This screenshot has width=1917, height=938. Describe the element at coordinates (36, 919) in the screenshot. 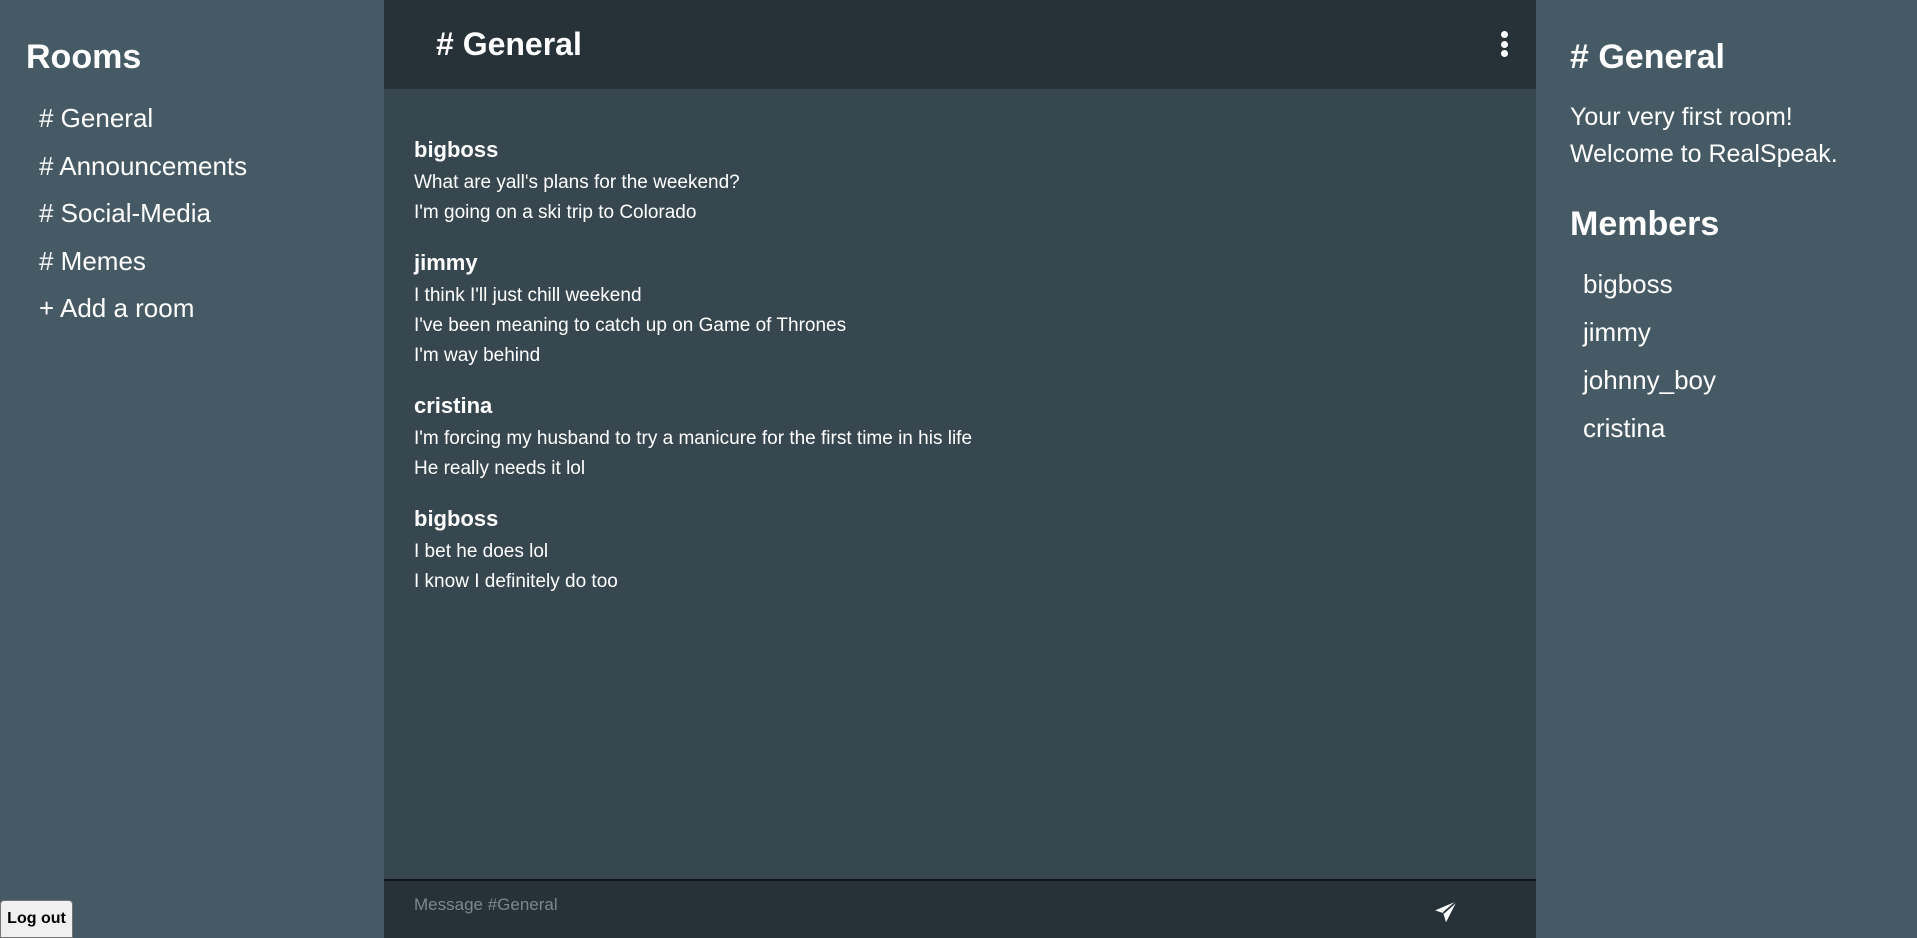

I see `logout-button: Log out` at that location.